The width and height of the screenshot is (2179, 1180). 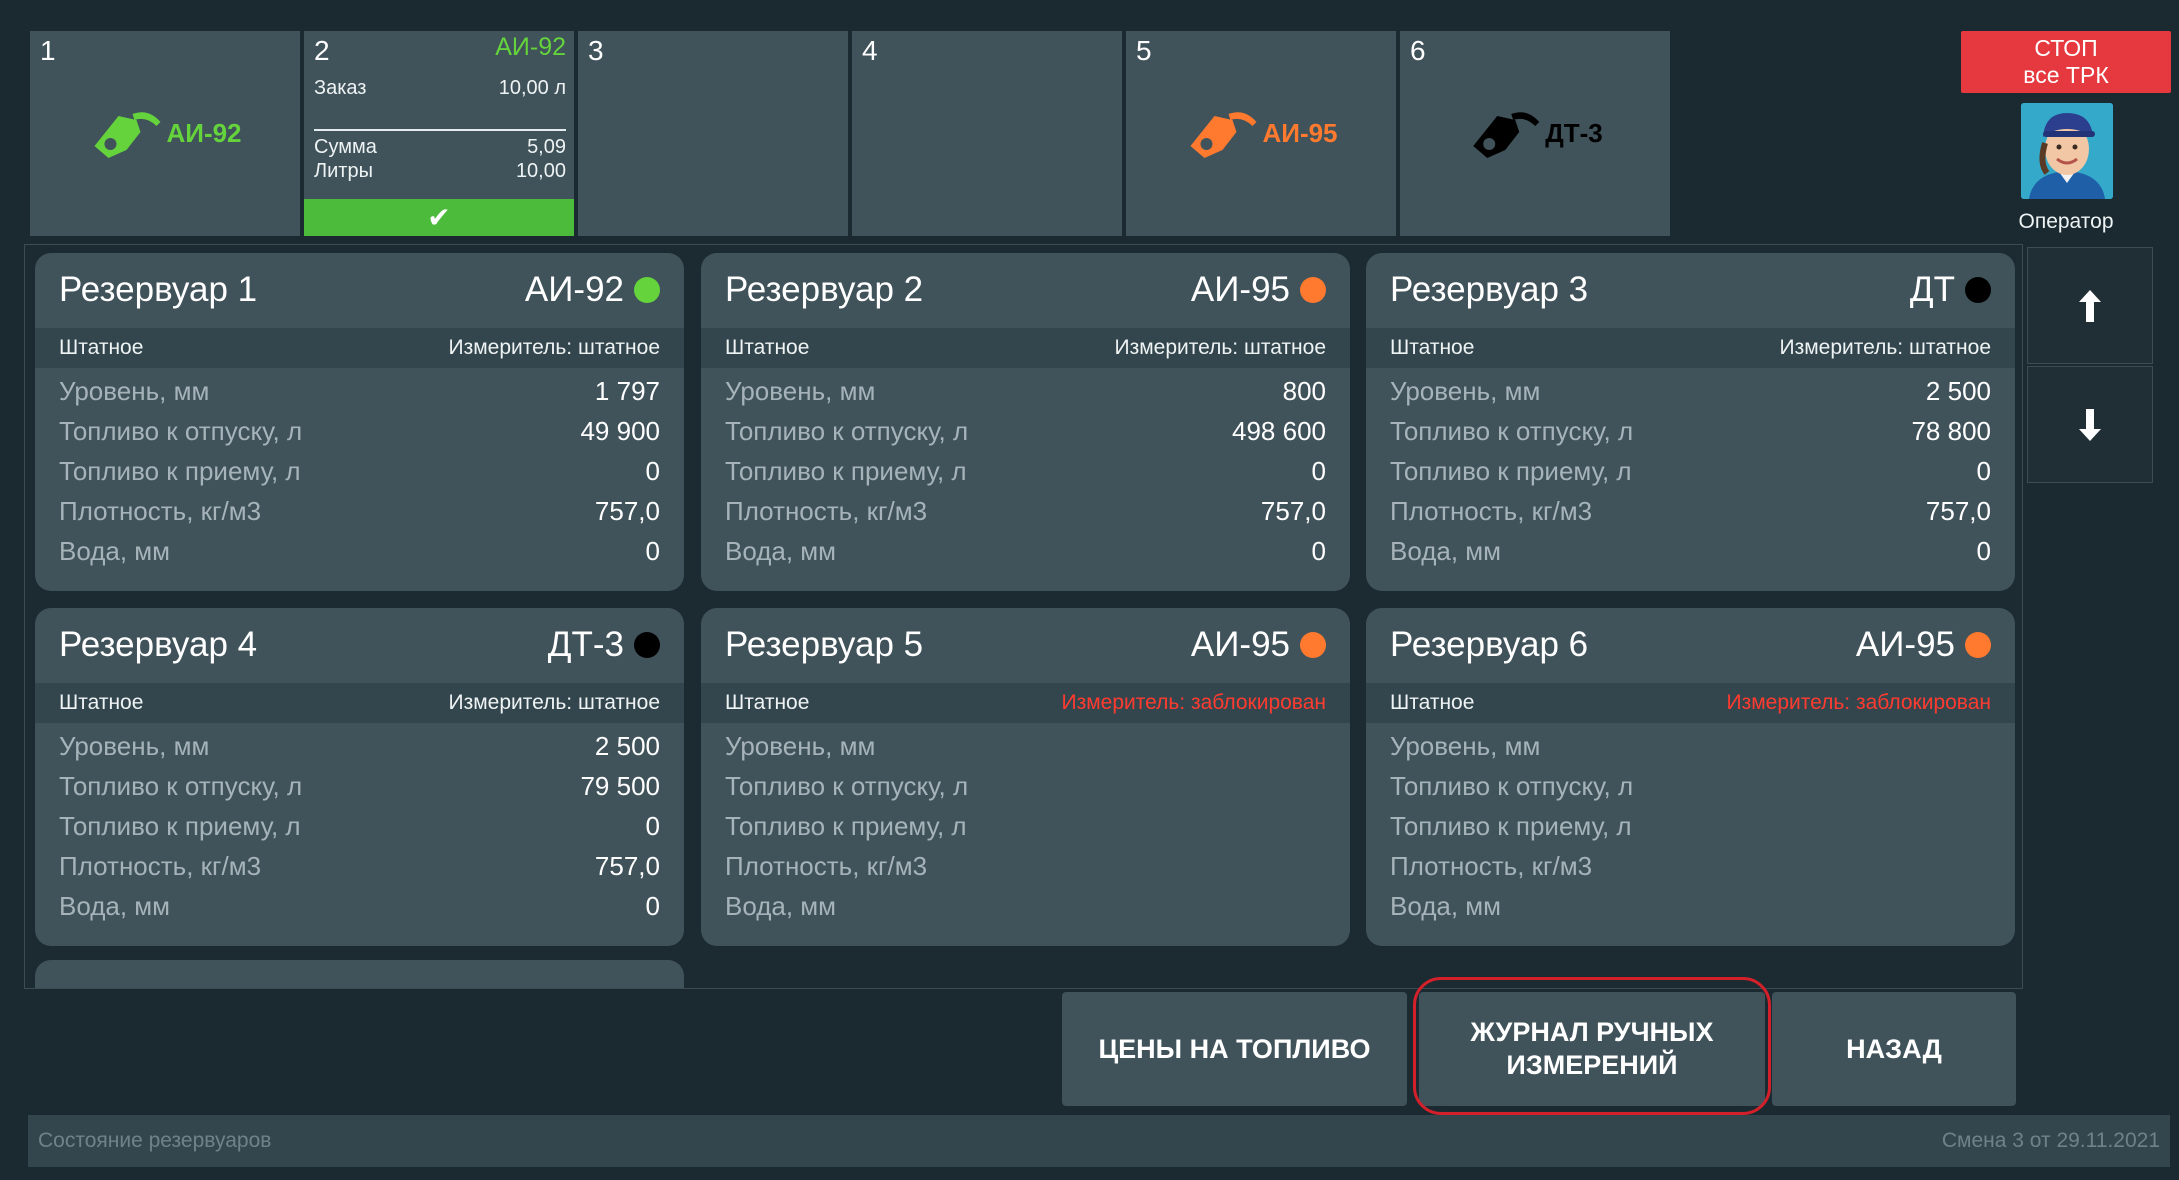 I want to click on tanks-scroll-controls, so click(x=2090, y=366).